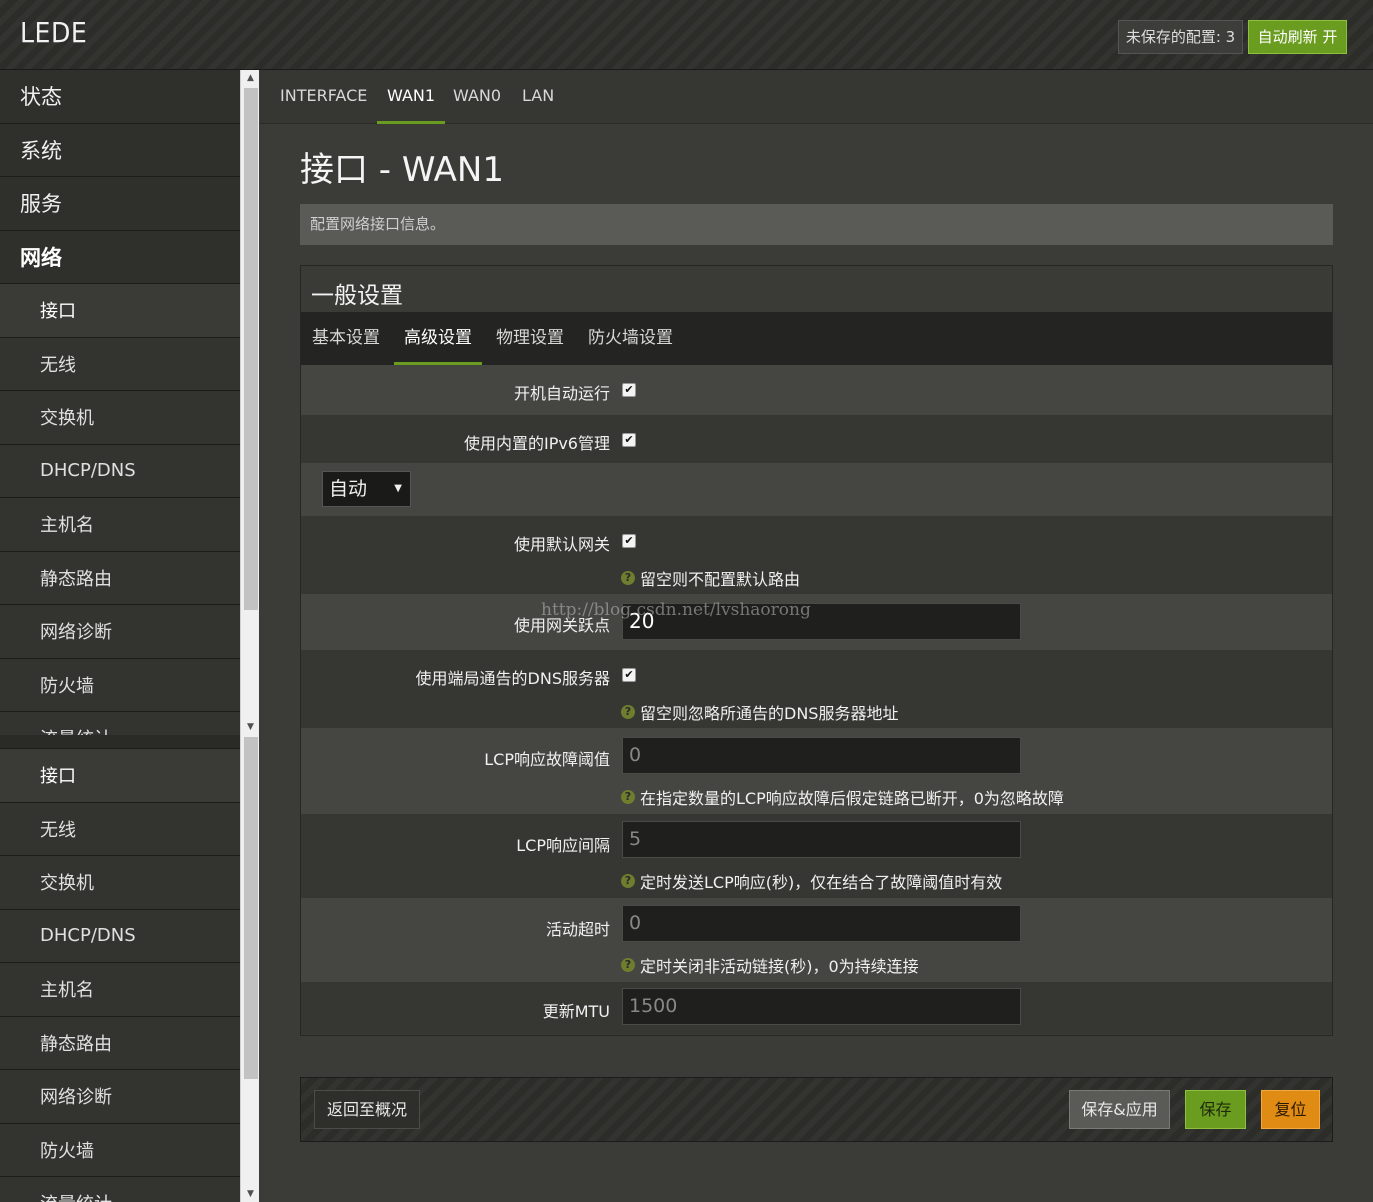 This screenshot has width=1373, height=1202. Describe the element at coordinates (821, 923) in the screenshot. I see `idle-timeout-input: 0` at that location.